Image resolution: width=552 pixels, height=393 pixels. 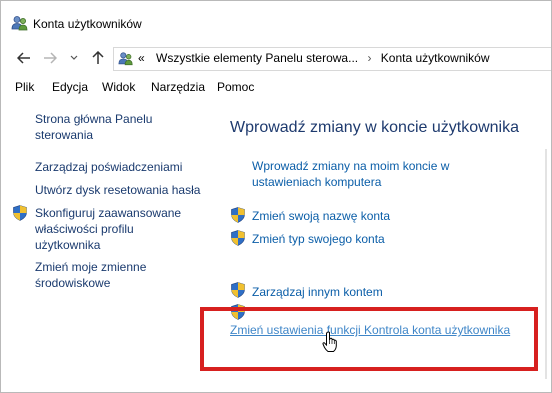 What do you see at coordinates (235, 87) in the screenshot?
I see `menu-help: Pomoc` at bounding box center [235, 87].